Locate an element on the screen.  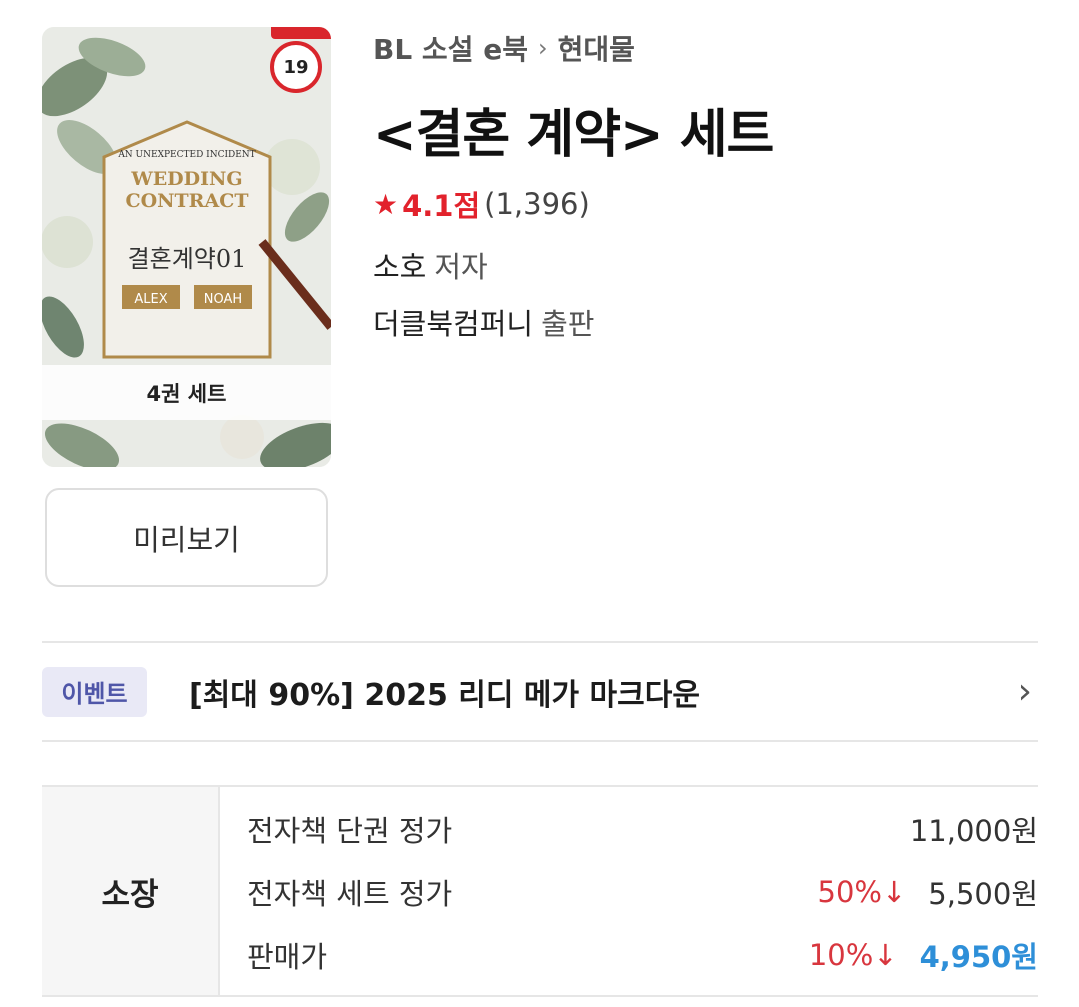
event-banner: 이벤트 [최대 90%] 2025 리디 메가 마크다운 › is located at coordinates (540, 691).